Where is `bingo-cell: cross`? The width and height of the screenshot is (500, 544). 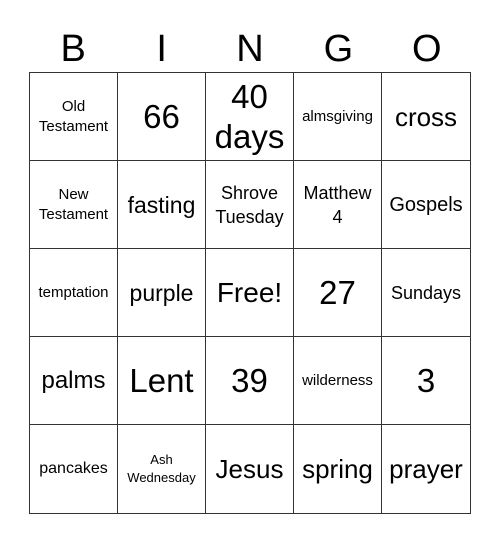 bingo-cell: cross is located at coordinates (426, 117).